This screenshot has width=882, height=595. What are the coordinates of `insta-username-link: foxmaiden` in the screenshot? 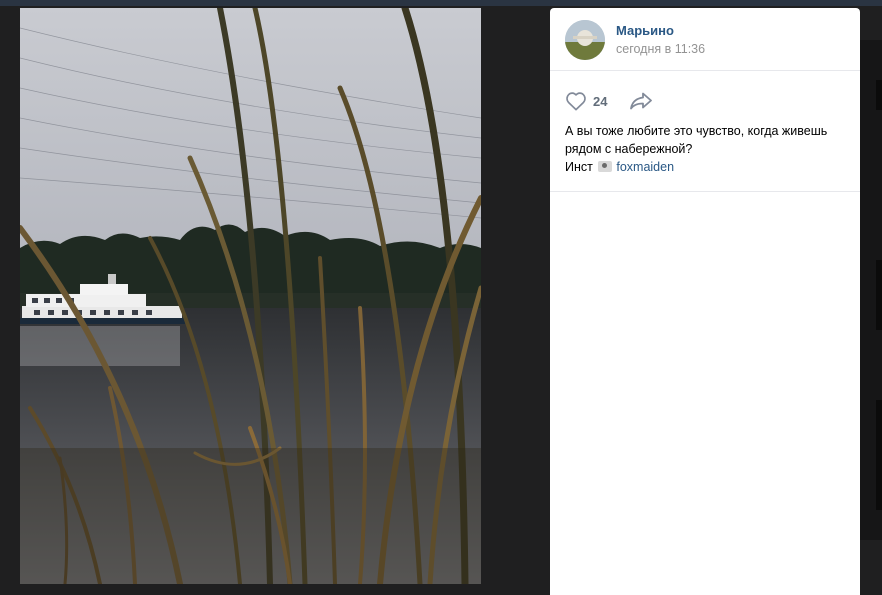 It's located at (645, 167).